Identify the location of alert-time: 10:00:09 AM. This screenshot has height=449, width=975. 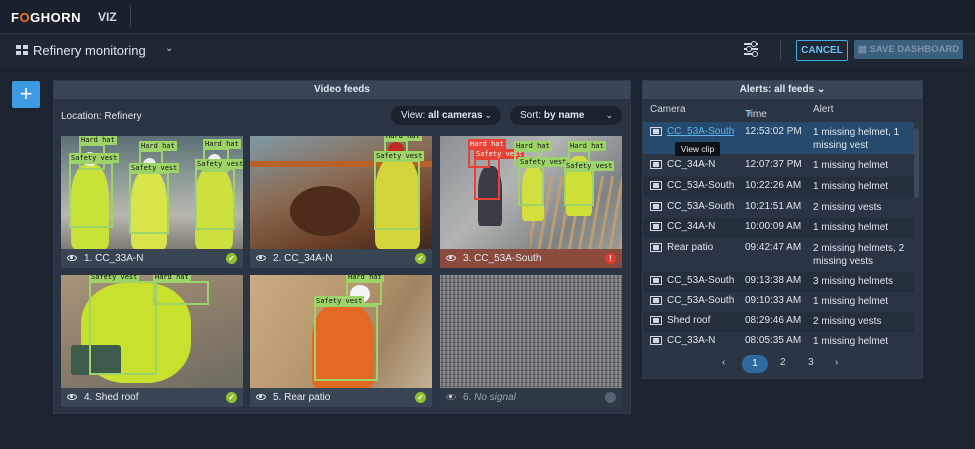
(773, 226).